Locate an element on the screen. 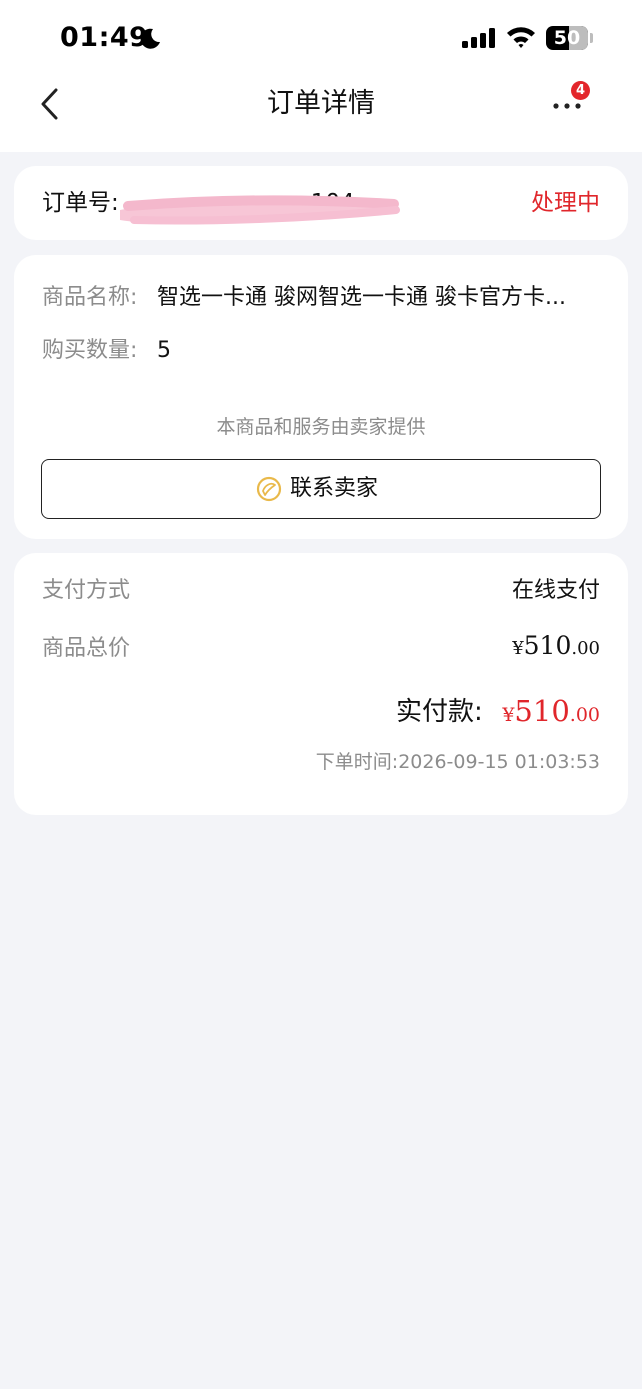 This screenshot has width=642, height=1389. seller-chat-icon is located at coordinates (269, 489).